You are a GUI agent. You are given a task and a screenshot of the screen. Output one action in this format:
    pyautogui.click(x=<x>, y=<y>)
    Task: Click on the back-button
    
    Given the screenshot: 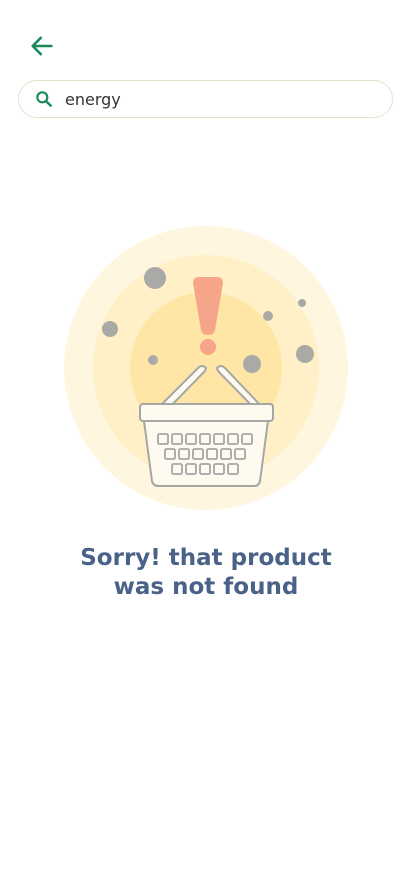 What is the action you would take?
    pyautogui.click(x=42, y=46)
    